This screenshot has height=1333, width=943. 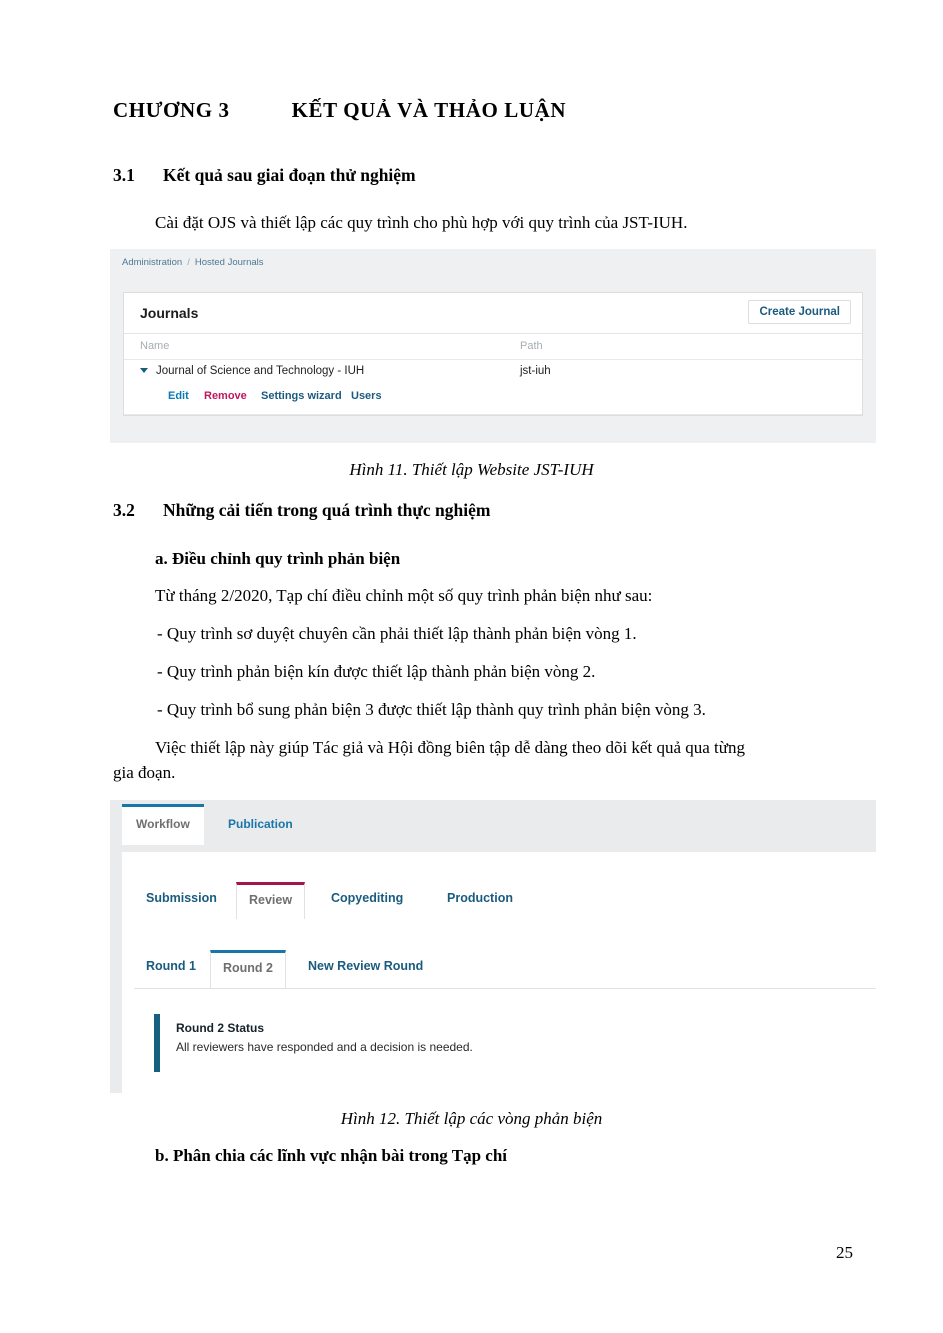 What do you see at coordinates (171, 966) in the screenshot?
I see `tab-round-1: Round 1` at bounding box center [171, 966].